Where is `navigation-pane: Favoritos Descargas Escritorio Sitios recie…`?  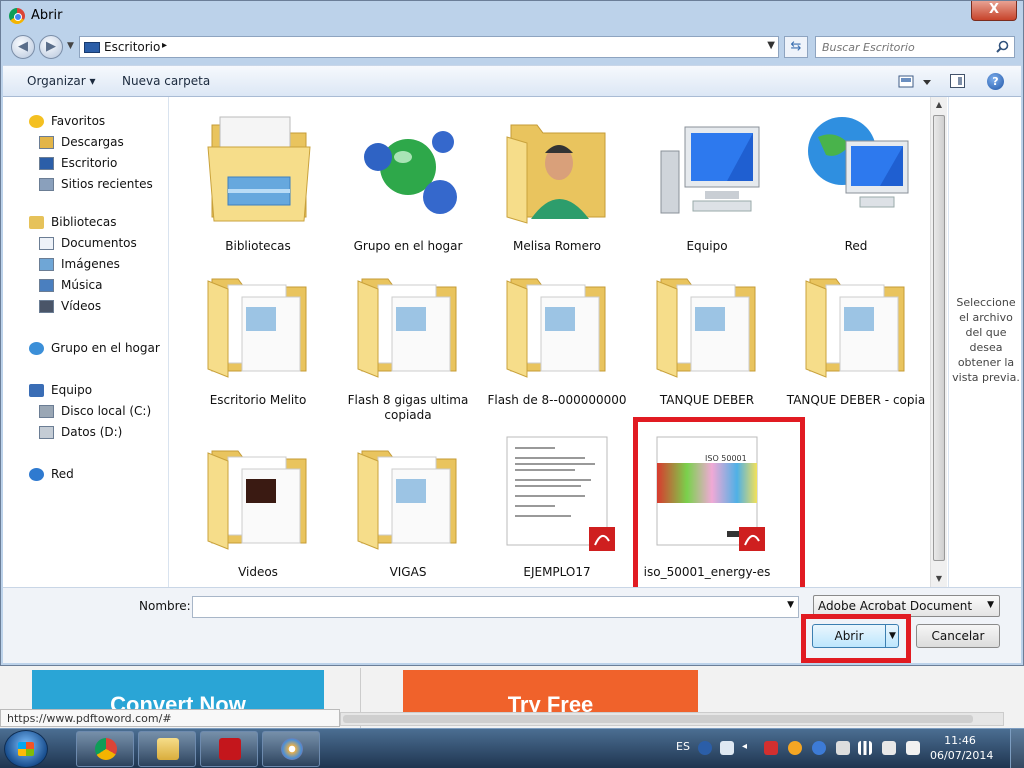
navigation-pane: Favoritos Descargas Escritorio Sitios recie… is located at coordinates (86, 342).